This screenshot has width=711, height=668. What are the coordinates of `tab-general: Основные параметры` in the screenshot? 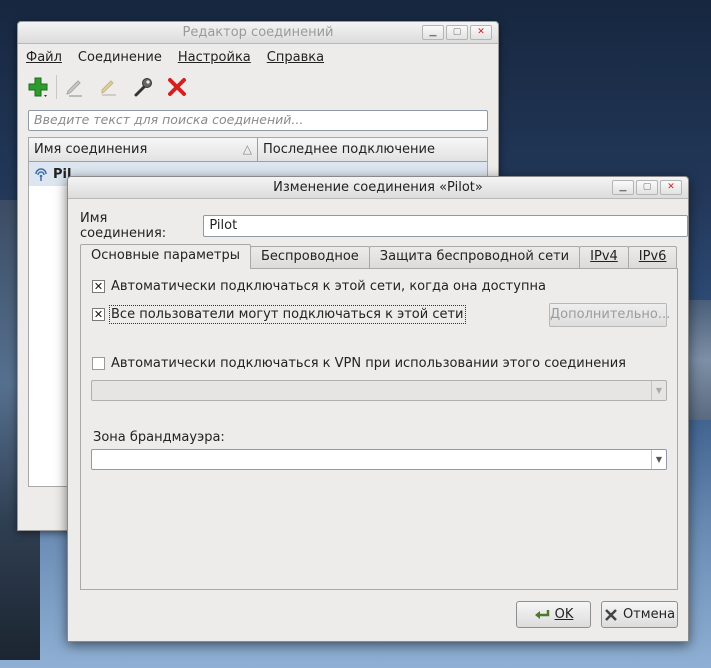 It's located at (165, 256).